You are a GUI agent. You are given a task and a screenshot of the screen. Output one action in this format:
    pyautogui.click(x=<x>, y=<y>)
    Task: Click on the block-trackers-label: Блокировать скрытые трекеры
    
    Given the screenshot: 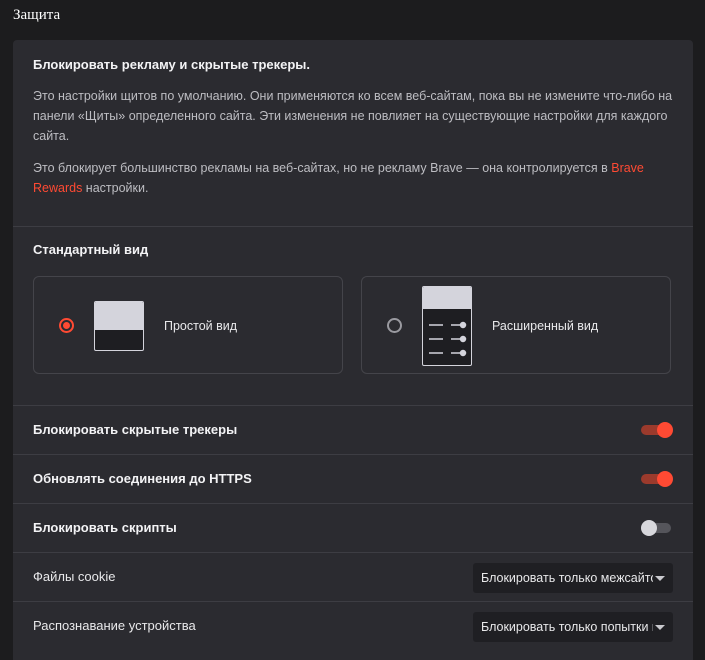 What is the action you would take?
    pyautogui.click(x=135, y=429)
    